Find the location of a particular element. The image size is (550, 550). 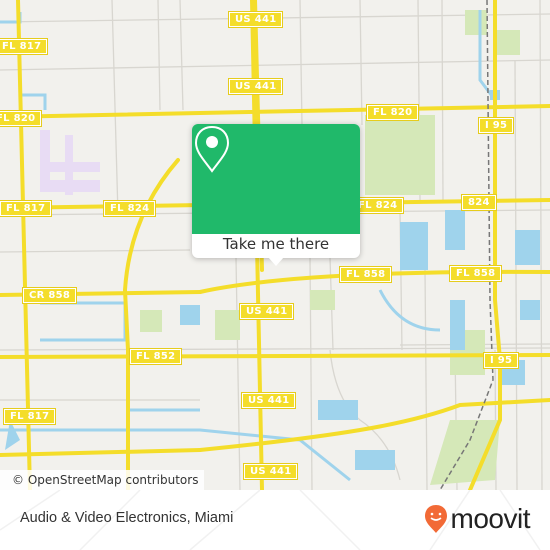

map-pin-icon is located at coordinates (212, 149).